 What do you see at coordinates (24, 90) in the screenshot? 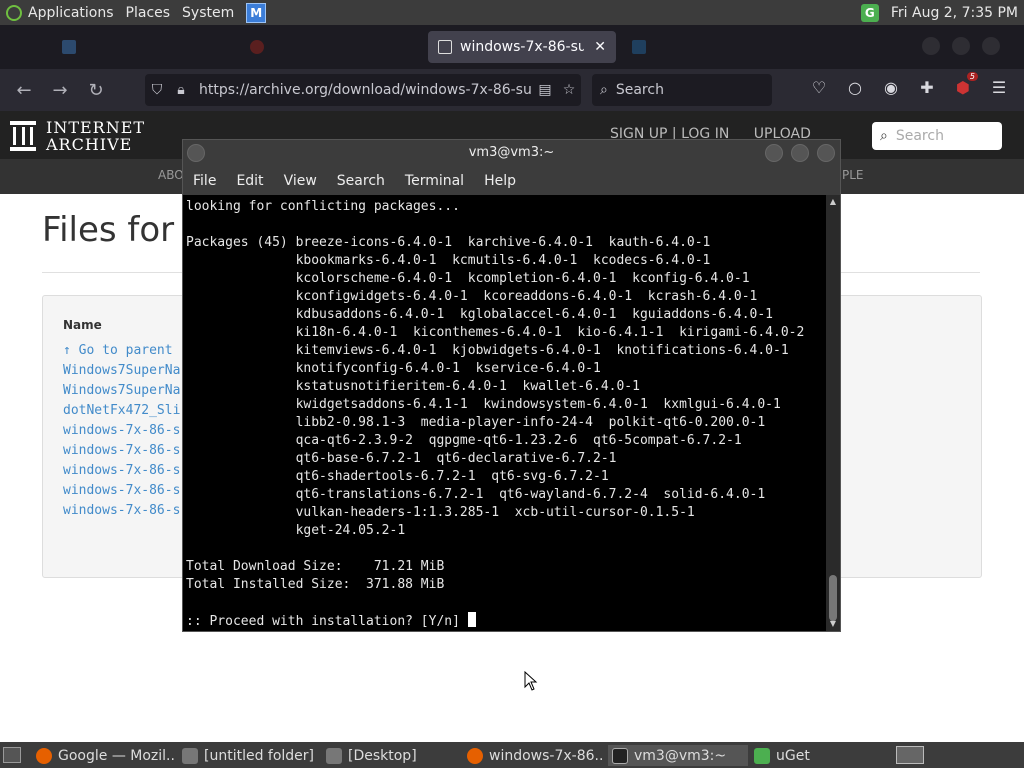
I see `back-icon: ←` at bounding box center [24, 90].